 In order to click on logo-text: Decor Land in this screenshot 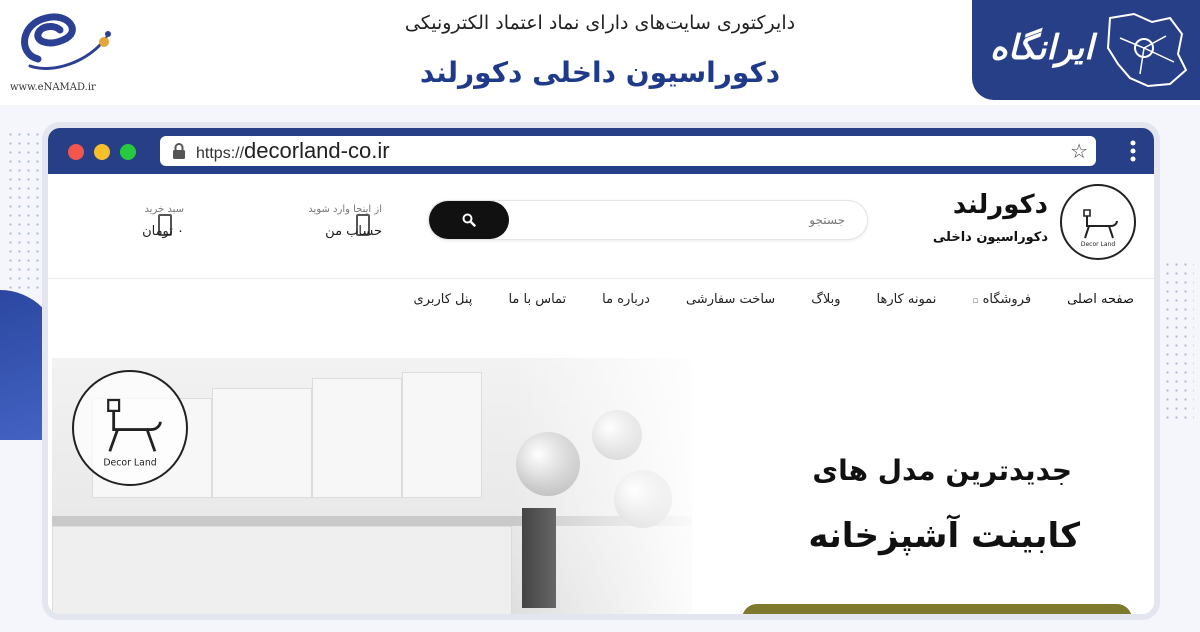, I will do `click(1098, 244)`.